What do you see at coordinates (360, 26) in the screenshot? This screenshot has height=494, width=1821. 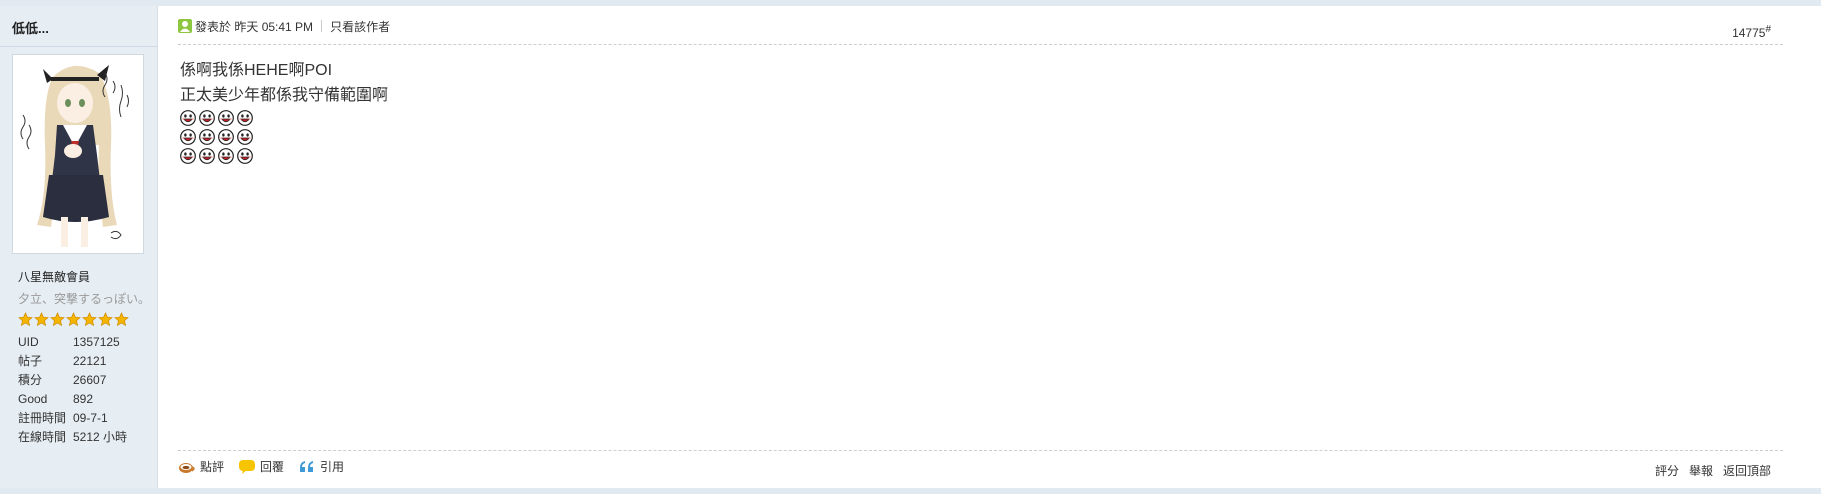 I see `only-author-link: 只看該作者` at bounding box center [360, 26].